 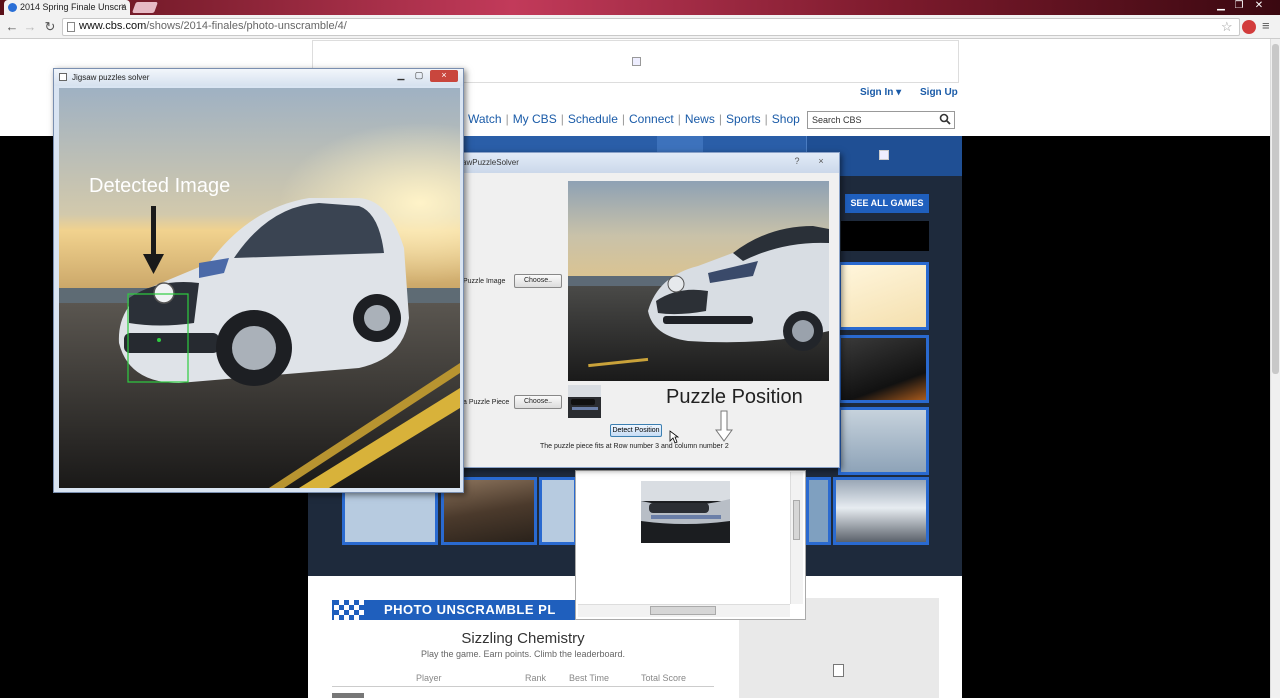 I want to click on detected-image-label: Detected Image, so click(x=160, y=186).